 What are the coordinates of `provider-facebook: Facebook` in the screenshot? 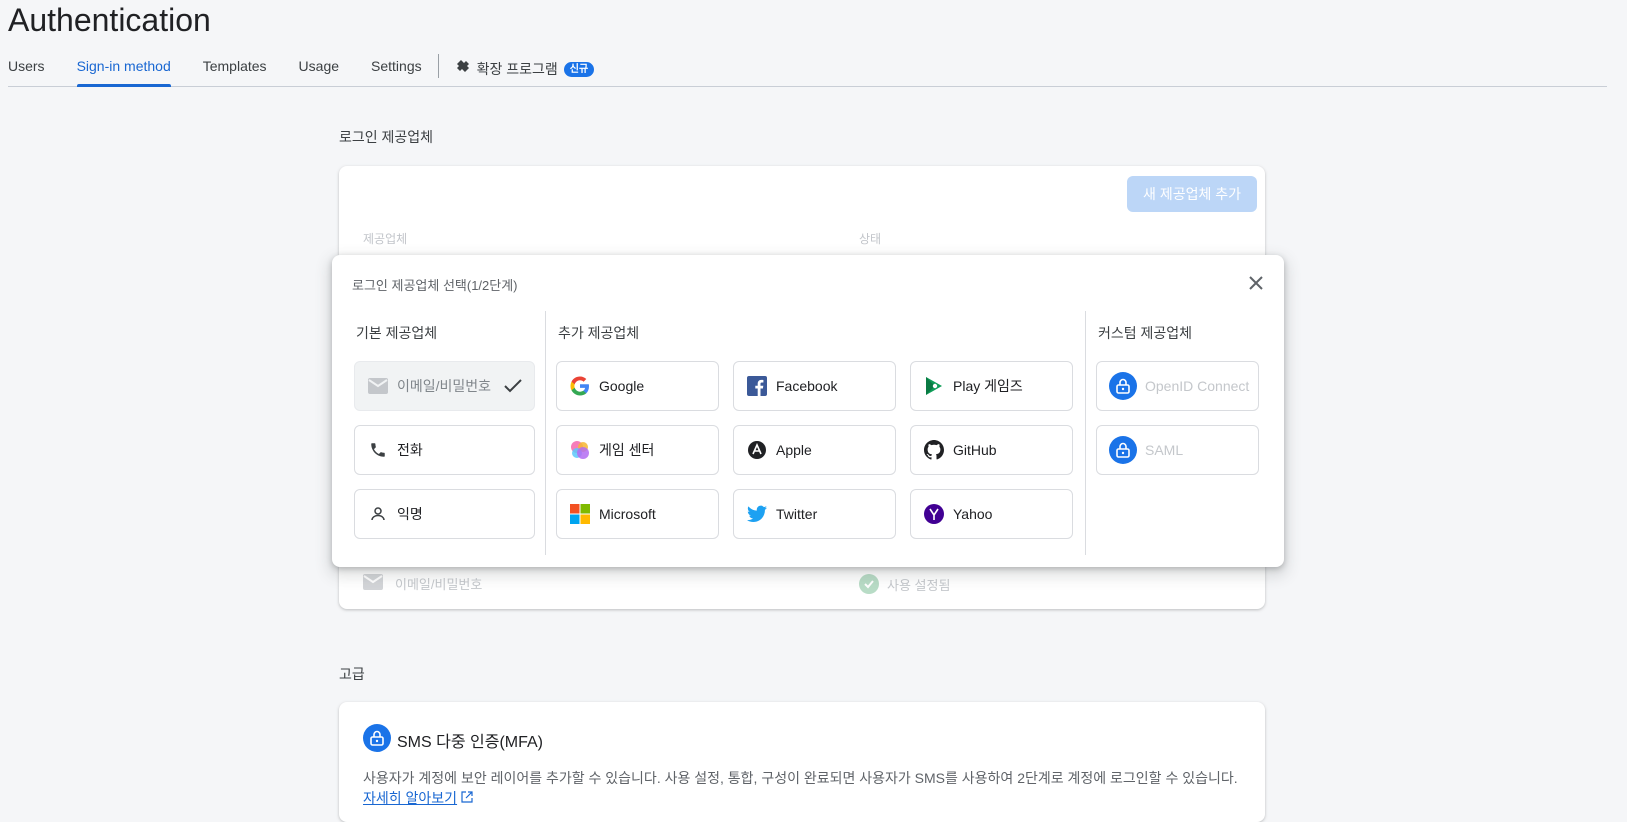 It's located at (814, 386).